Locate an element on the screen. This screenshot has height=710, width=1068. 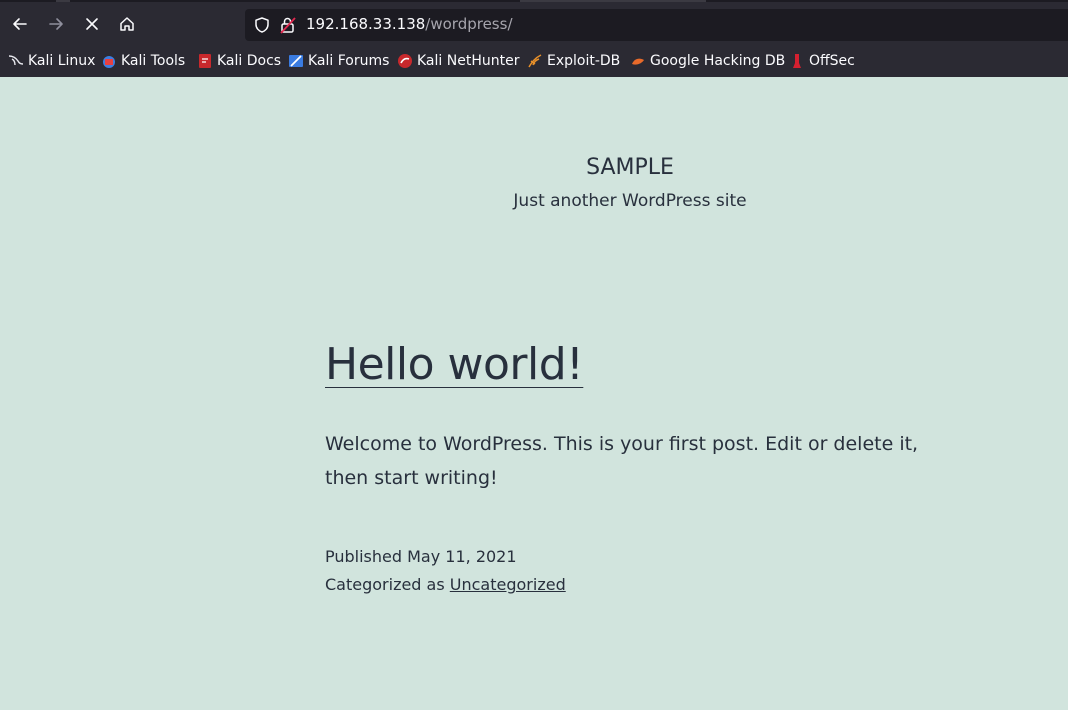
bookmark-kali-docs: Kali Docs is located at coordinates (239, 61).